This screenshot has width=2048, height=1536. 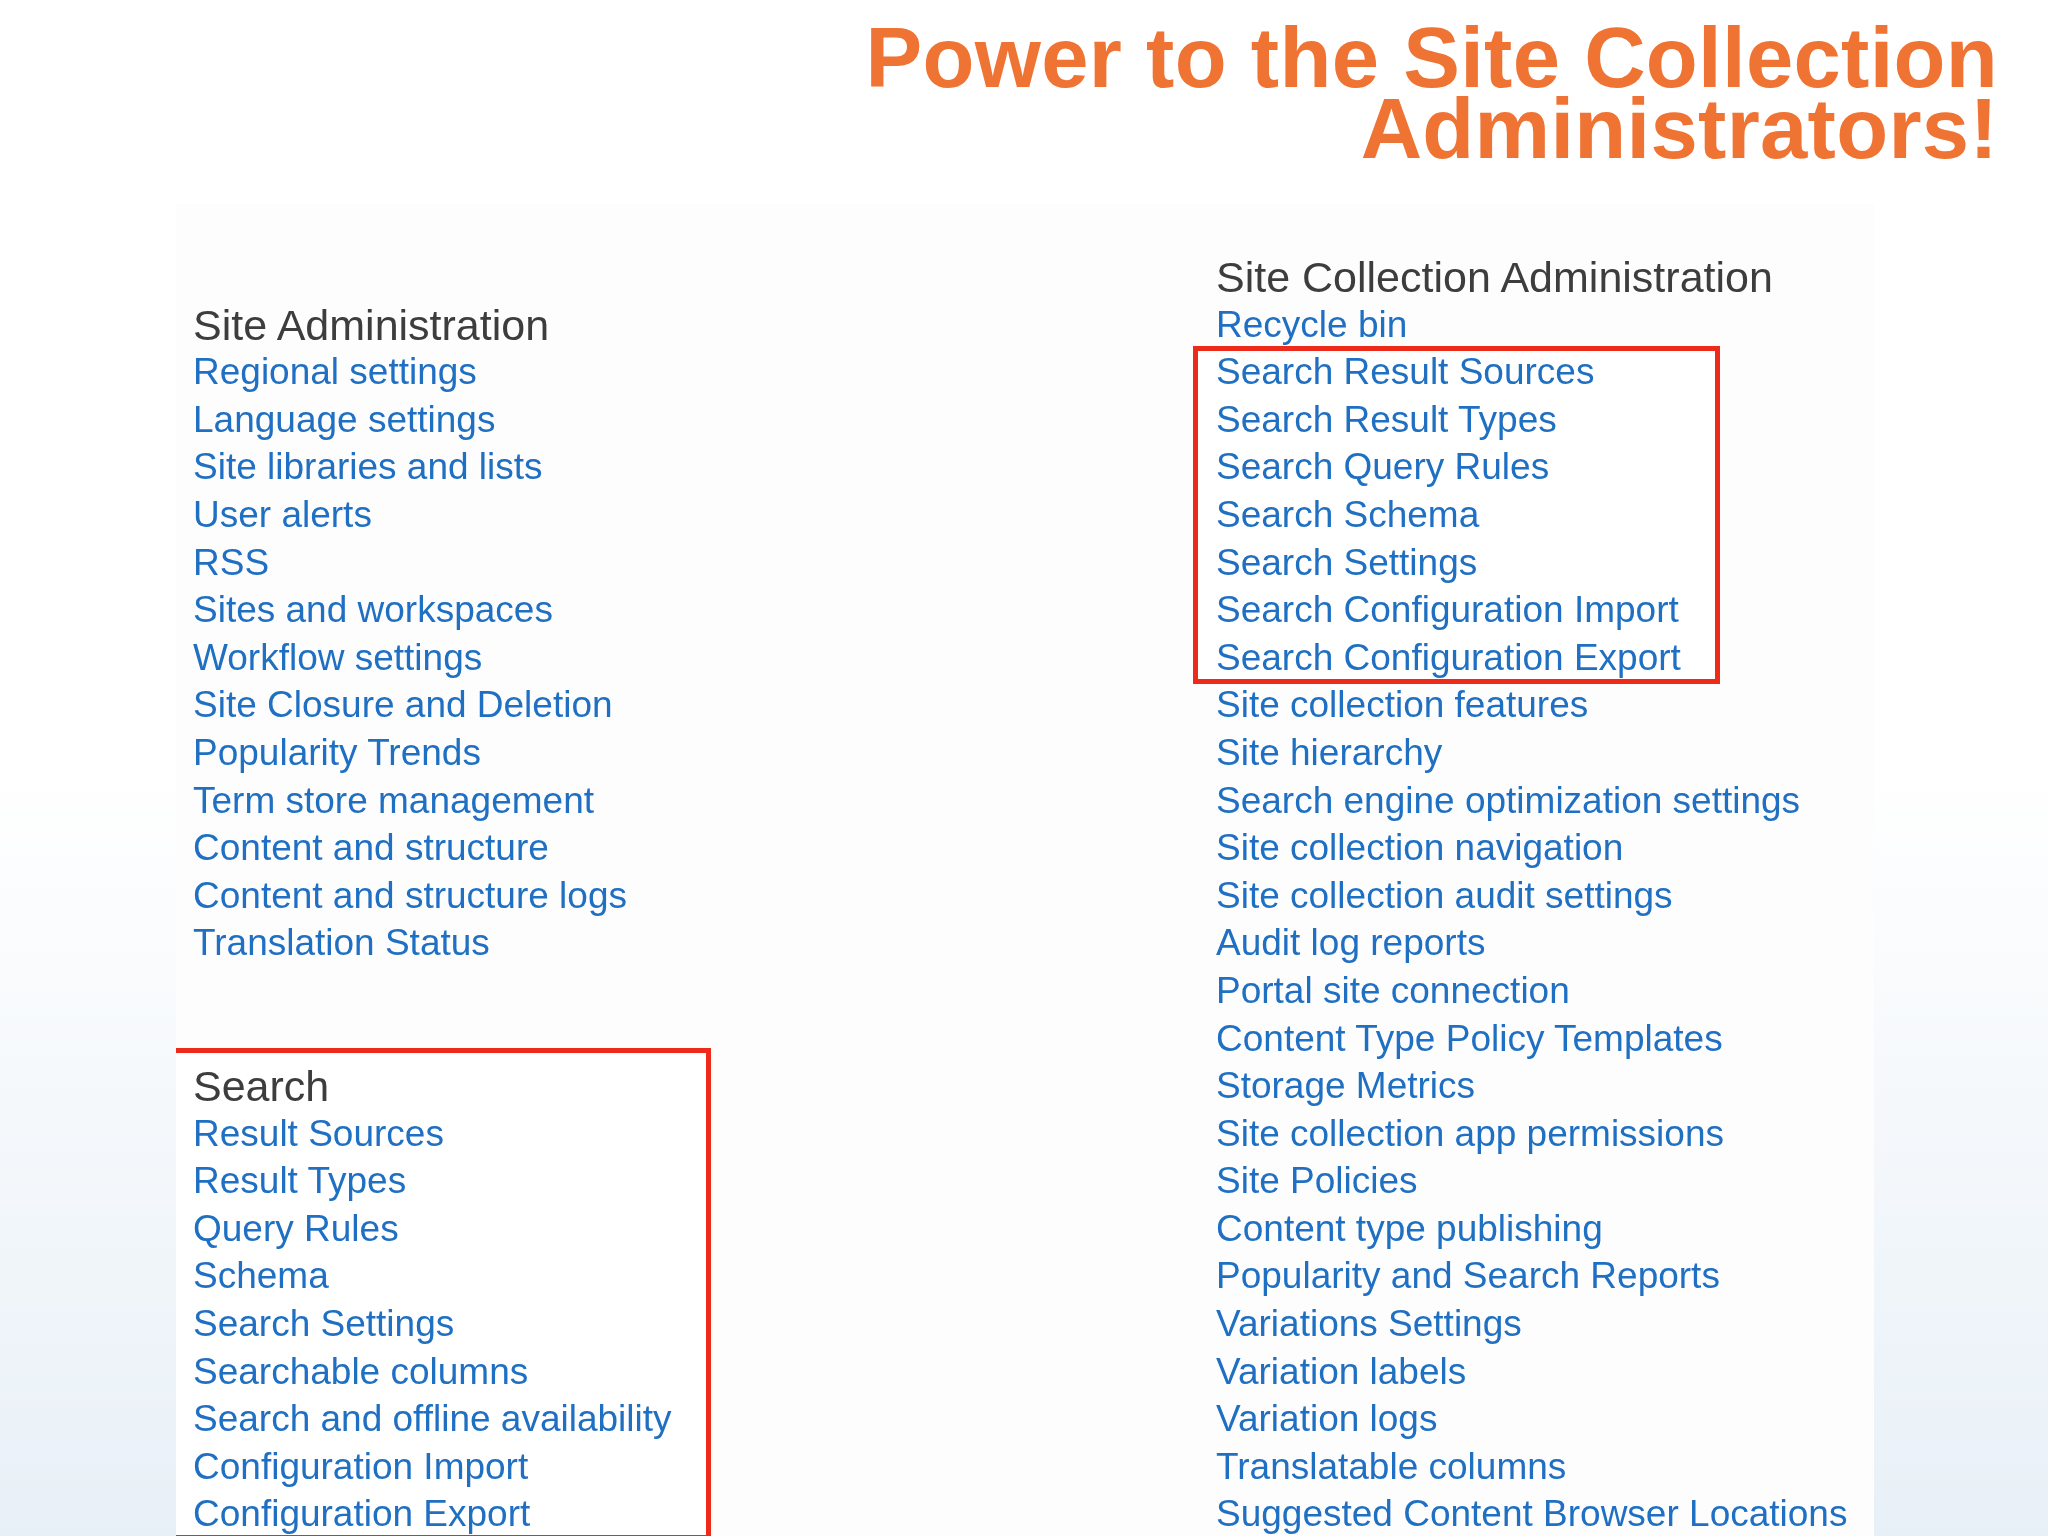 I want to click on settings-link: Site collection features, so click(x=1402, y=705).